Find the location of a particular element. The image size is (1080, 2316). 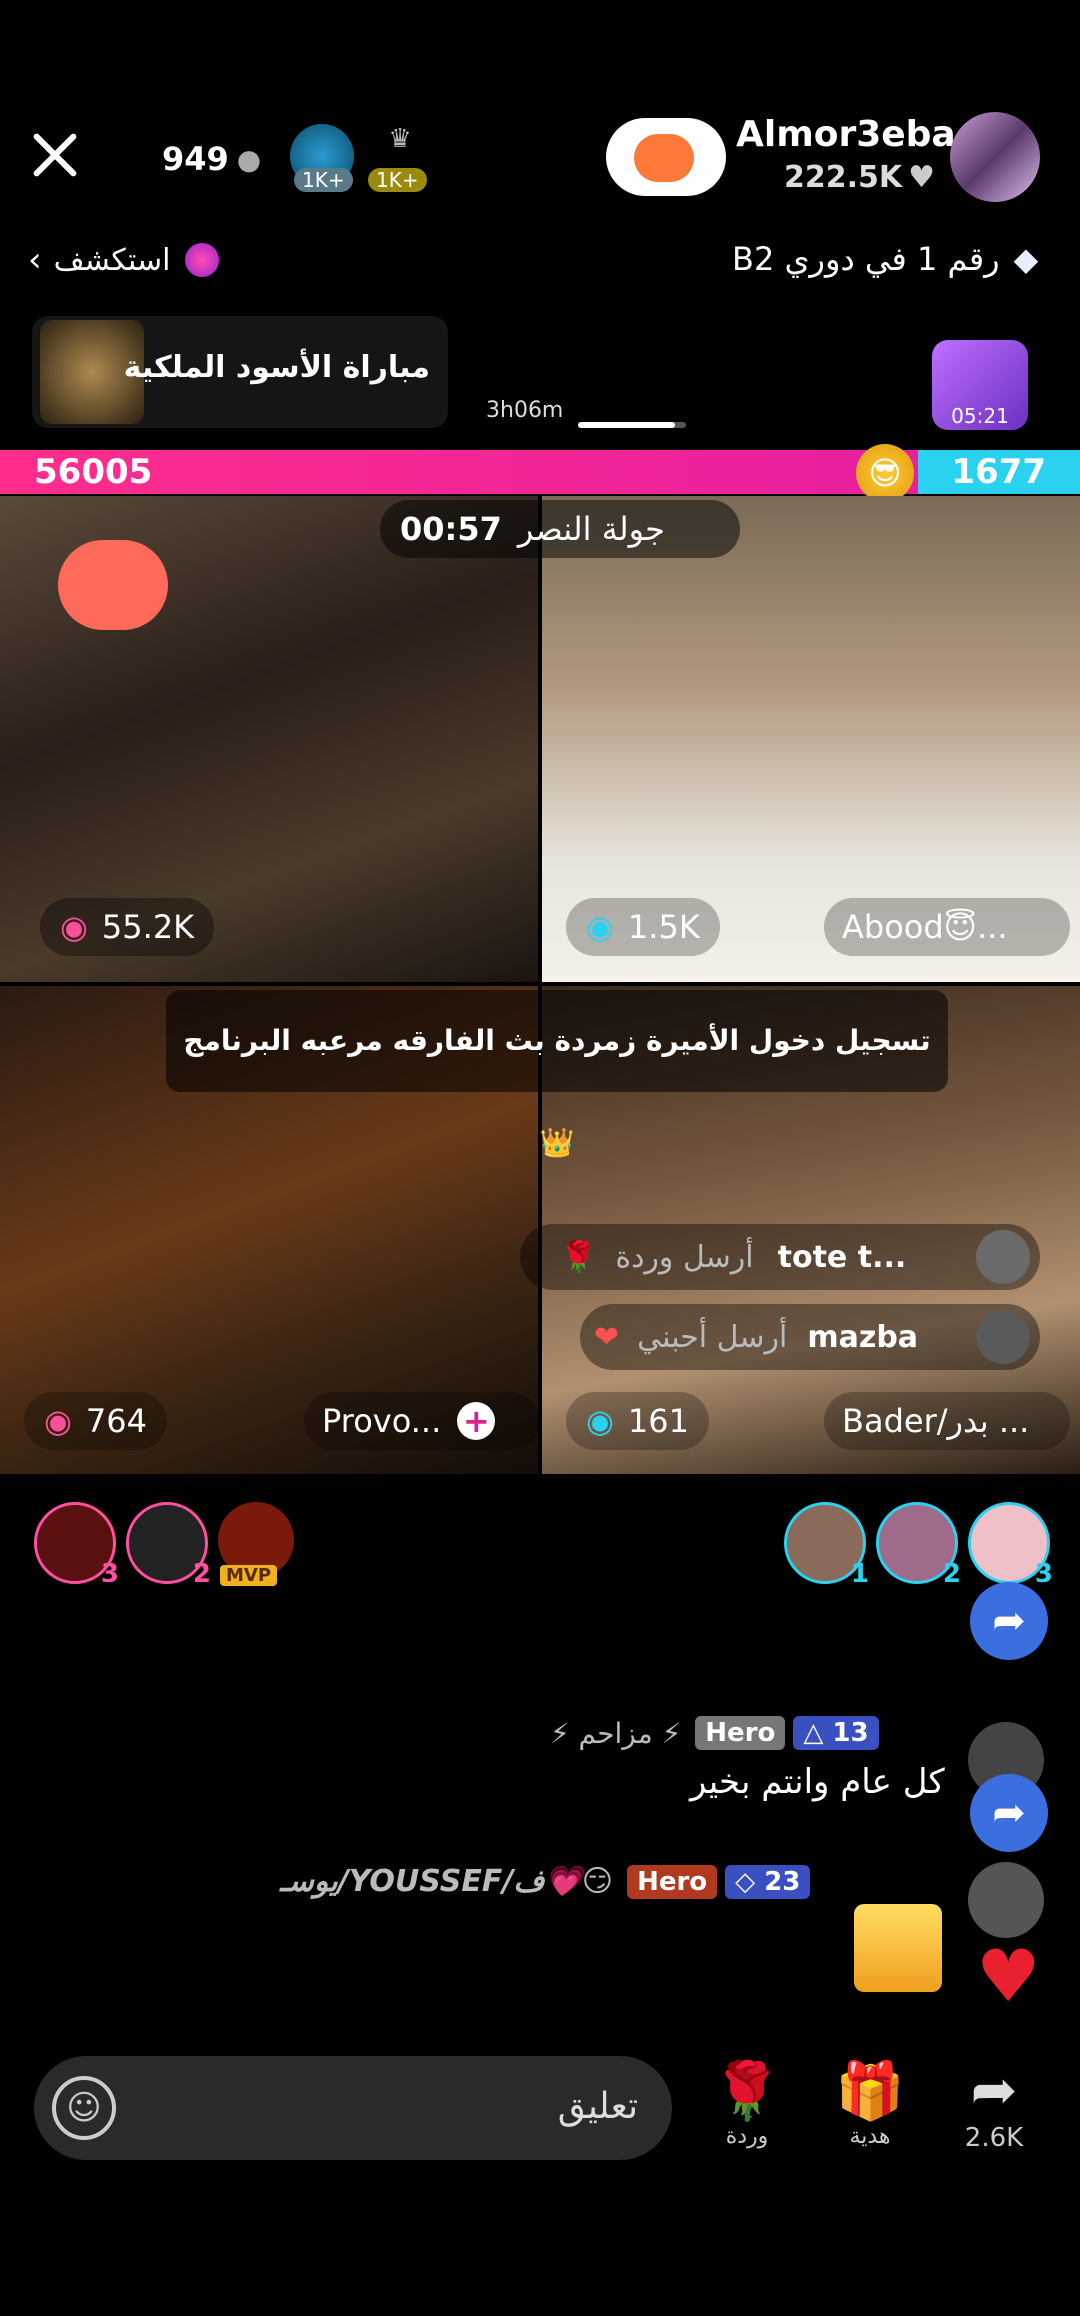

follow-button is located at coordinates (666, 157).